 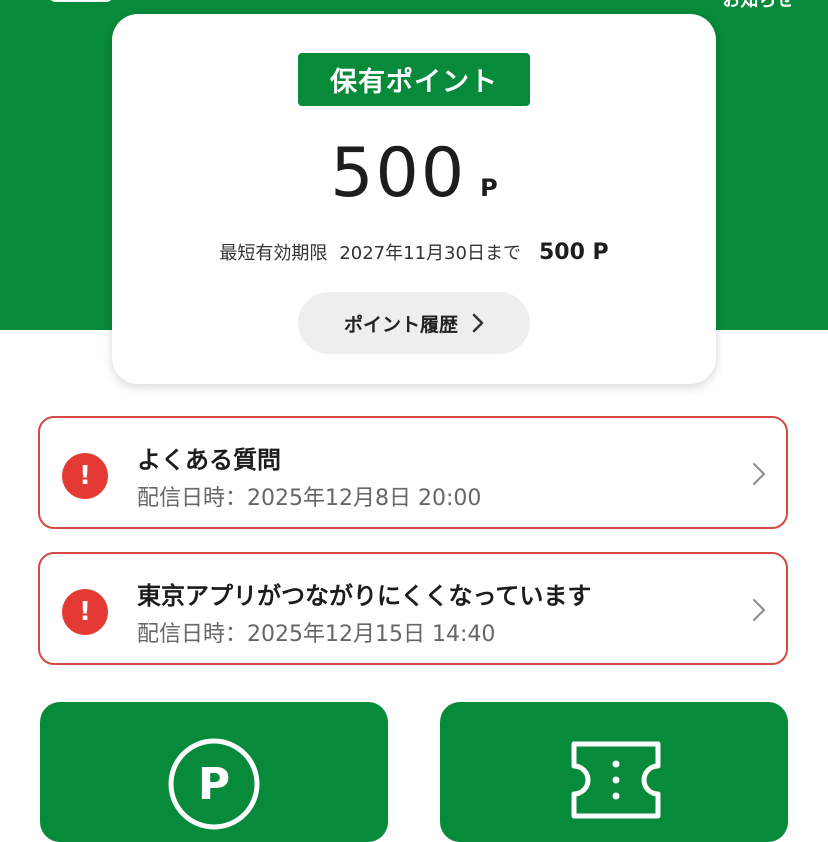 I want to click on points-balance: 500 P, so click(x=414, y=174).